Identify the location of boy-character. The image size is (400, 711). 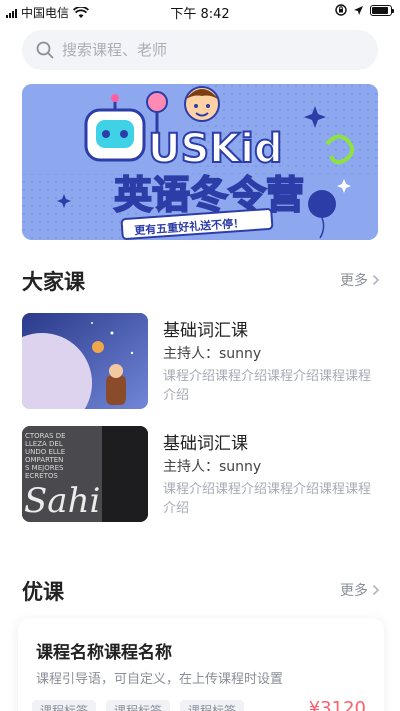
(202, 104).